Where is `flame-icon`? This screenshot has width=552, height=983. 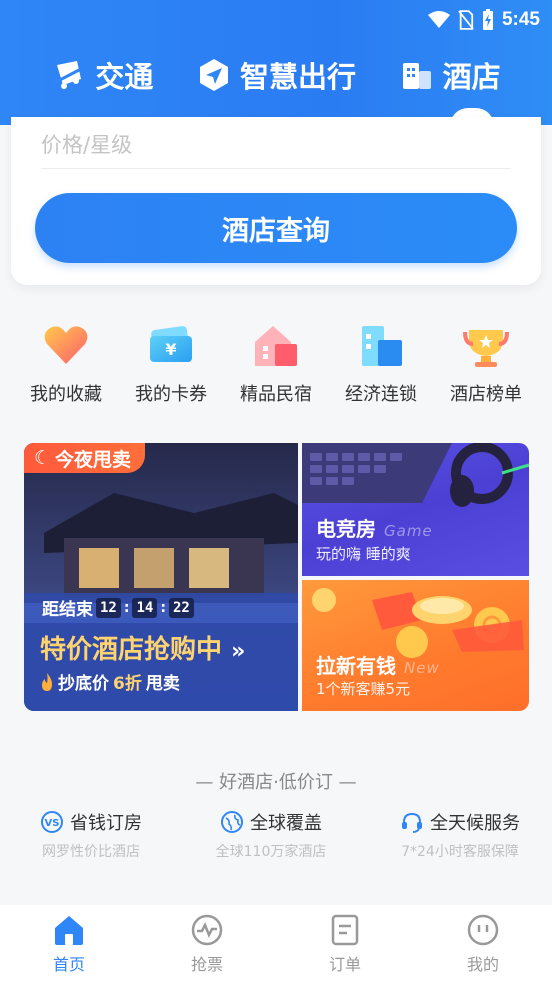 flame-icon is located at coordinates (47, 681).